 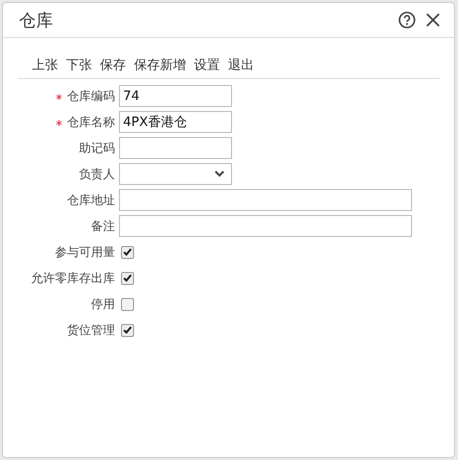 I want to click on field-label: 允许零库存出库, so click(x=73, y=278).